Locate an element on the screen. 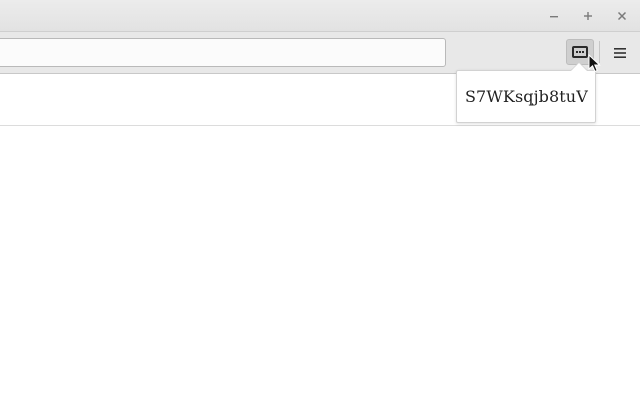 This screenshot has height=400, width=640. minimize-icon is located at coordinates (554, 16).